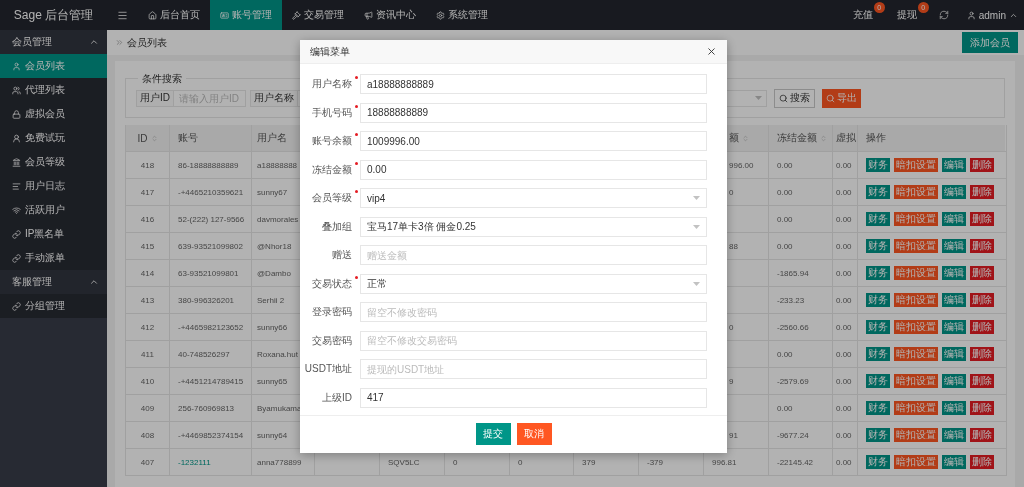 This screenshot has height=487, width=1024. I want to click on sidebar-item: IP黑名单, so click(53, 234).